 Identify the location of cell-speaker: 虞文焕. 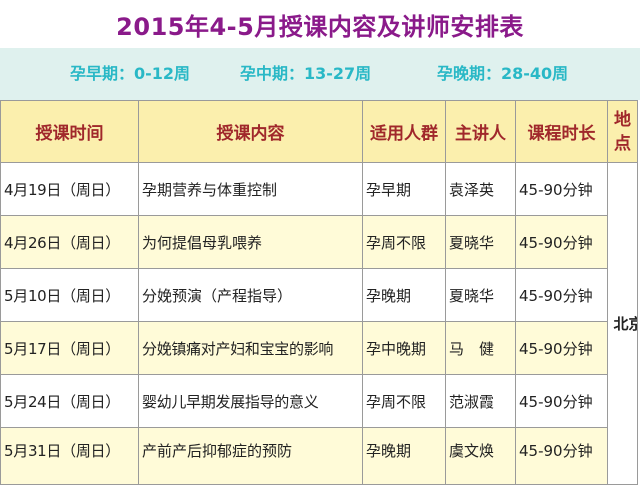
(480, 456).